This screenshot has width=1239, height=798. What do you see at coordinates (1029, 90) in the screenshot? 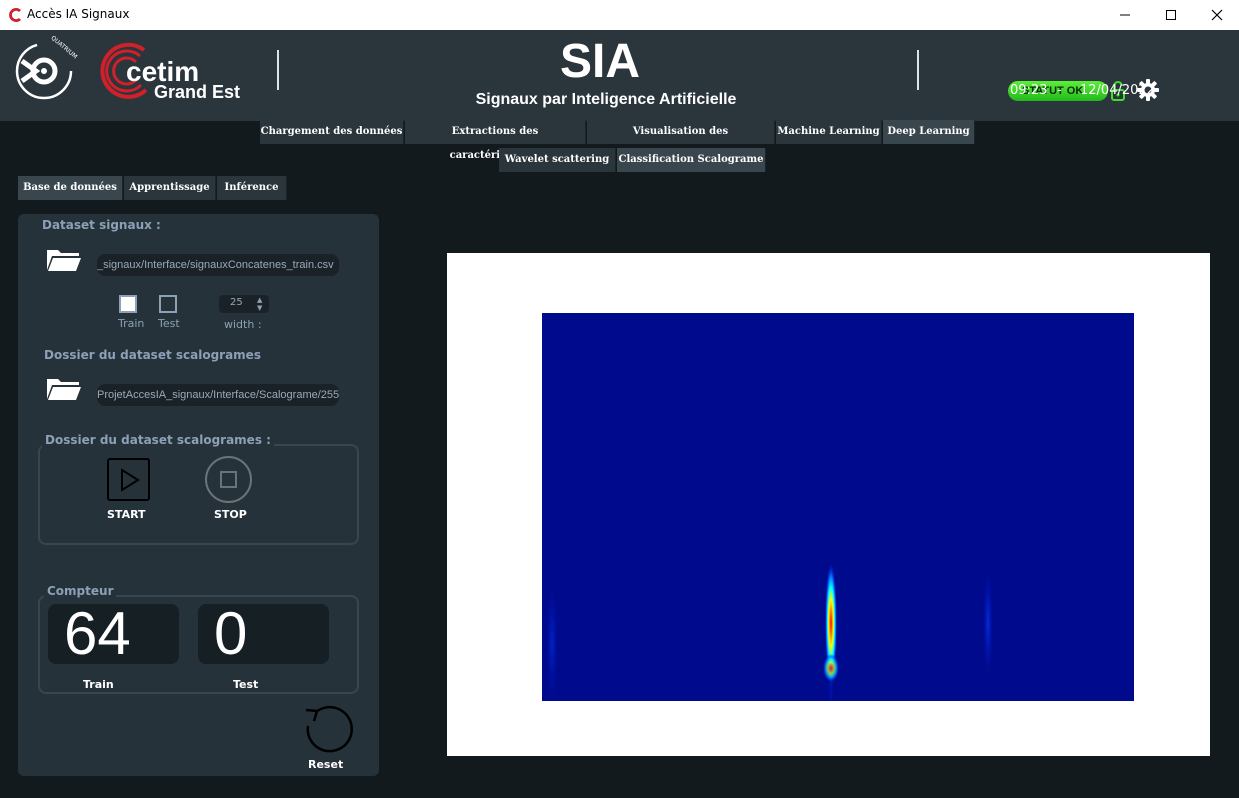
I see `clock-time: 09:23` at bounding box center [1029, 90].